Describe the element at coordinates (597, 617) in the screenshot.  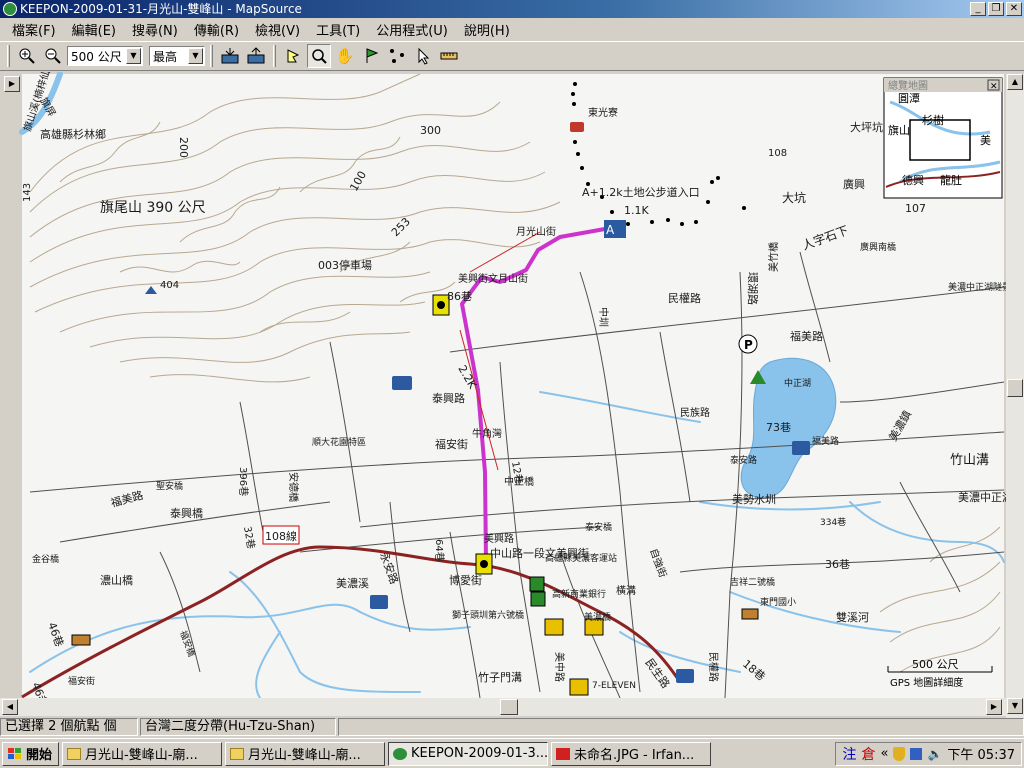
I see `map-label: 美濃橋` at that location.